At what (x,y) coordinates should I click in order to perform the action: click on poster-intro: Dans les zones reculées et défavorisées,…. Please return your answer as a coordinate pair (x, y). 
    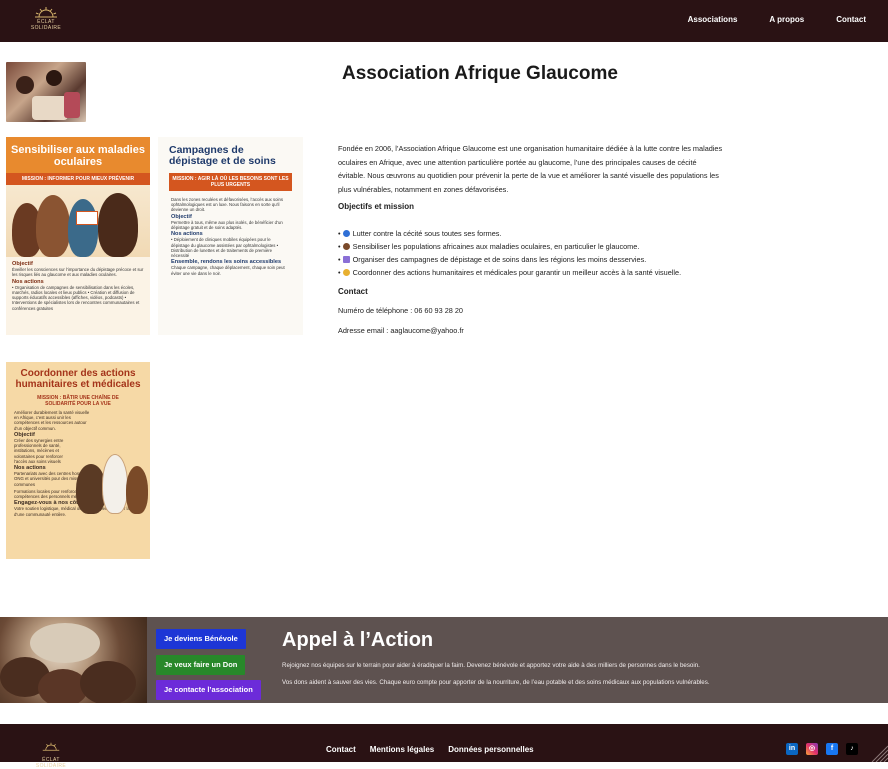
    Looking at the image, I should click on (227, 205).